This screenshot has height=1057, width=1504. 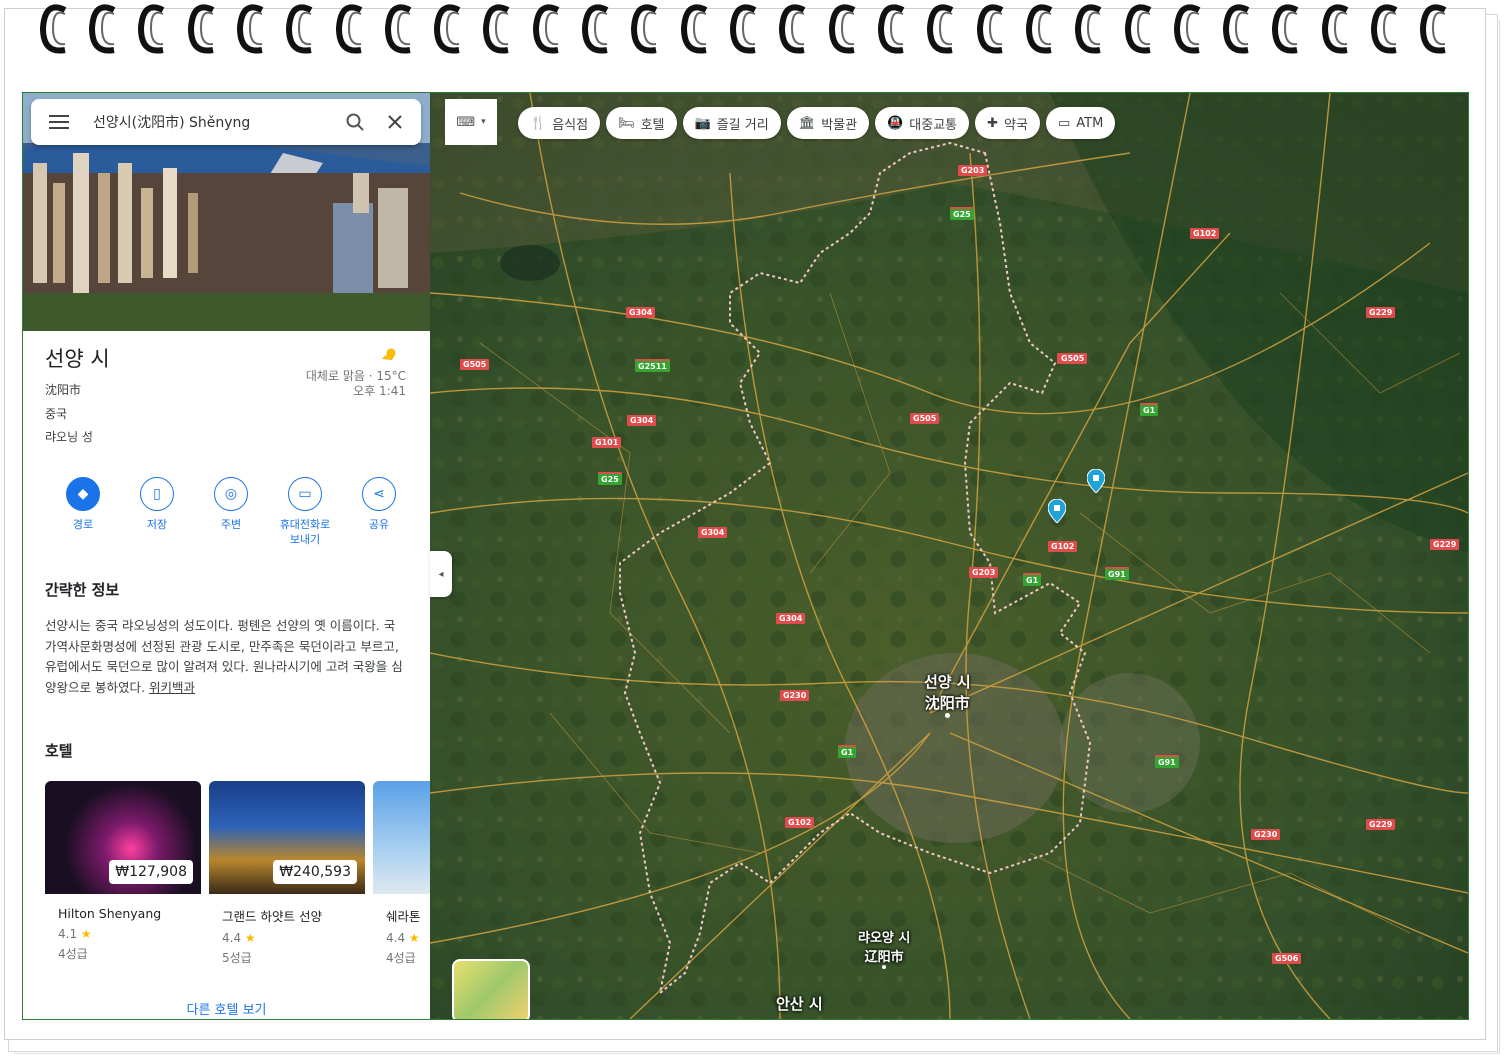 I want to click on collapse-panel-button: ◂, so click(x=441, y=574).